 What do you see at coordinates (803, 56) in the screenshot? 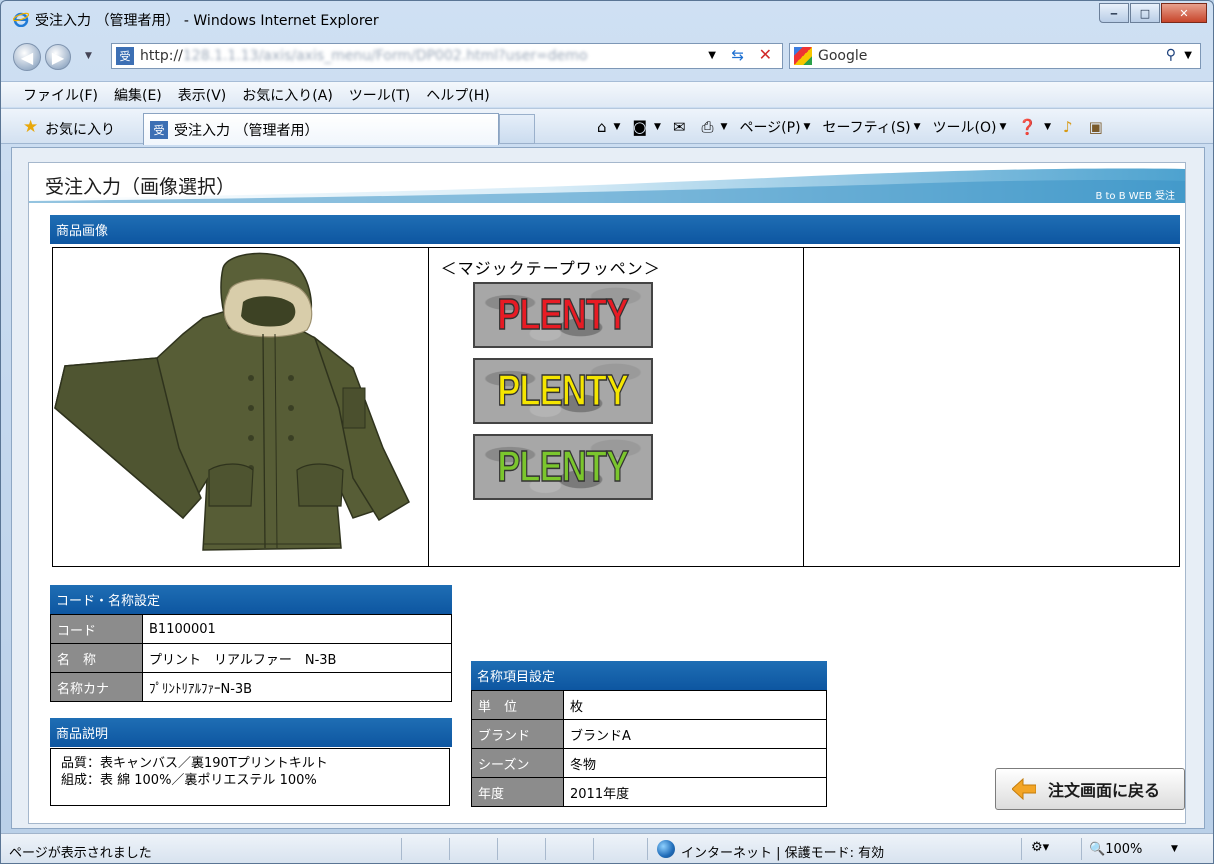
I see `google-icon` at bounding box center [803, 56].